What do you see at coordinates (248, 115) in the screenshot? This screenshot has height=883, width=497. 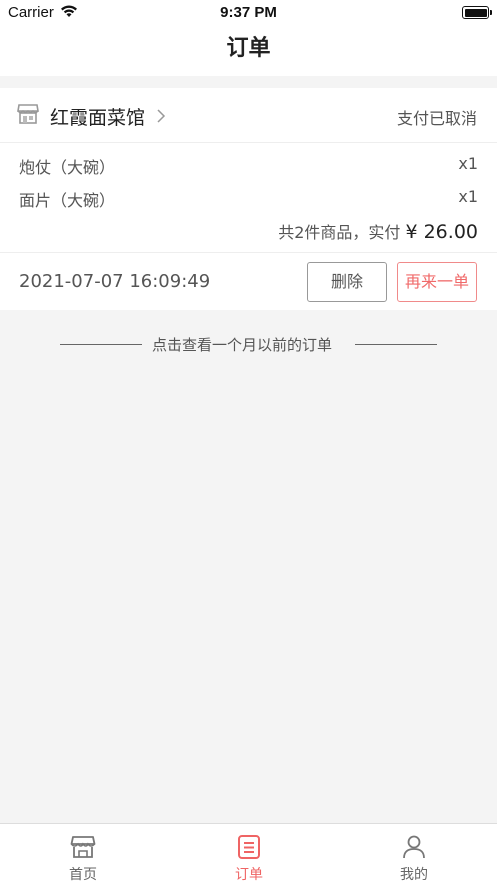 I see `shop-row: 红霞面菜馆 支付已取消` at bounding box center [248, 115].